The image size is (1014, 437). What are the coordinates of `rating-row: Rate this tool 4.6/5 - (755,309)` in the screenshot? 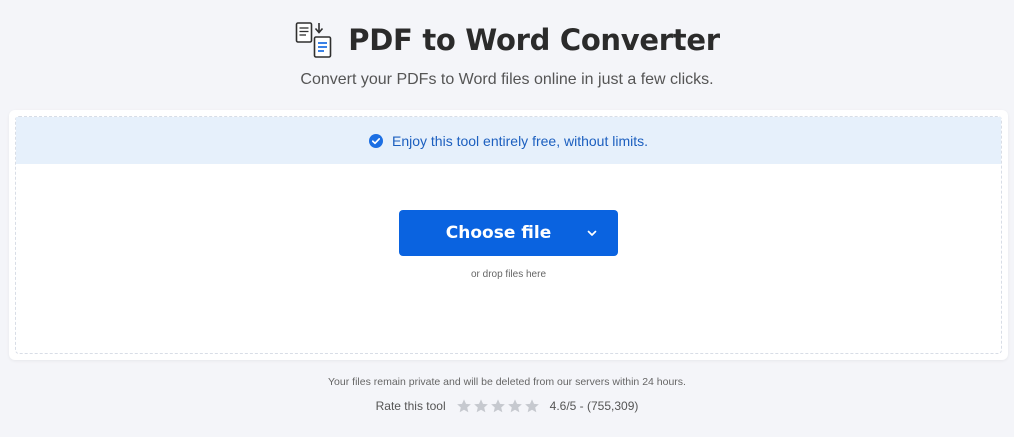 It's located at (507, 406).